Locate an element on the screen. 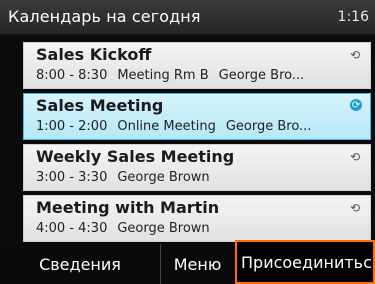 This screenshot has height=284, width=375. meeting-time: 3:00 - 3:30 is located at coordinates (72, 177).